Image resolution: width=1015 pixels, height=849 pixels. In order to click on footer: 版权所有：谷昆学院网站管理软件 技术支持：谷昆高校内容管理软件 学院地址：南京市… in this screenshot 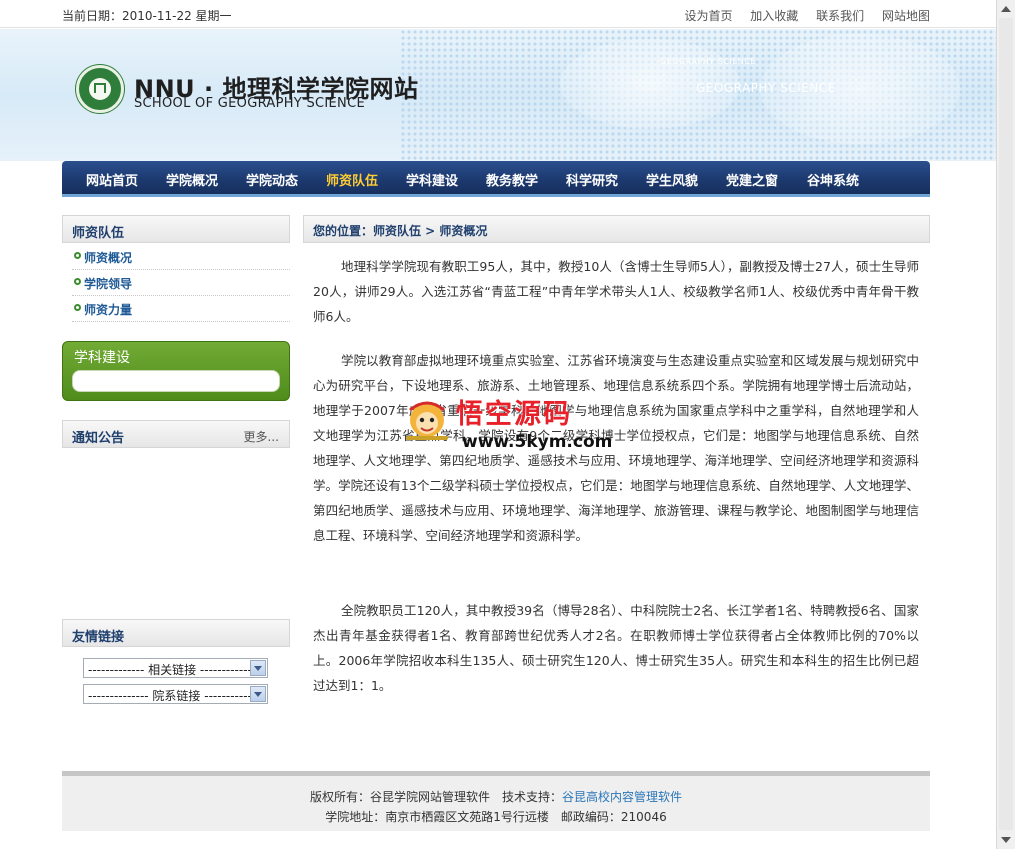, I will do `click(496, 801)`.